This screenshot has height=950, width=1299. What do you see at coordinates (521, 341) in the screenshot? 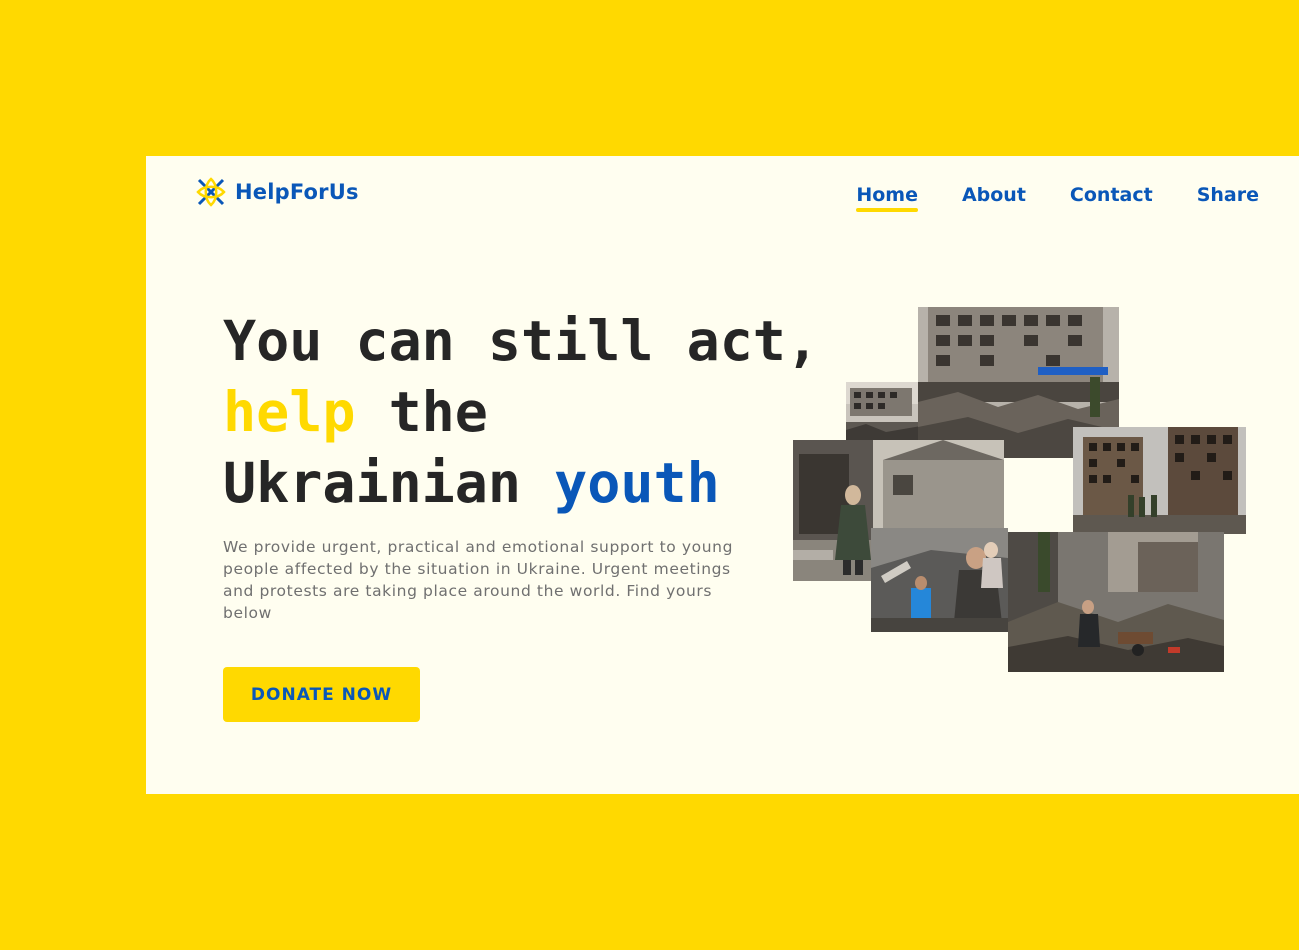
I see `headline-line1: You can still act,` at bounding box center [521, 341].